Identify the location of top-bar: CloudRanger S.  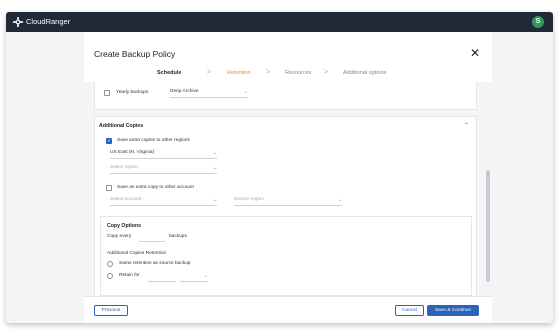
(279, 22).